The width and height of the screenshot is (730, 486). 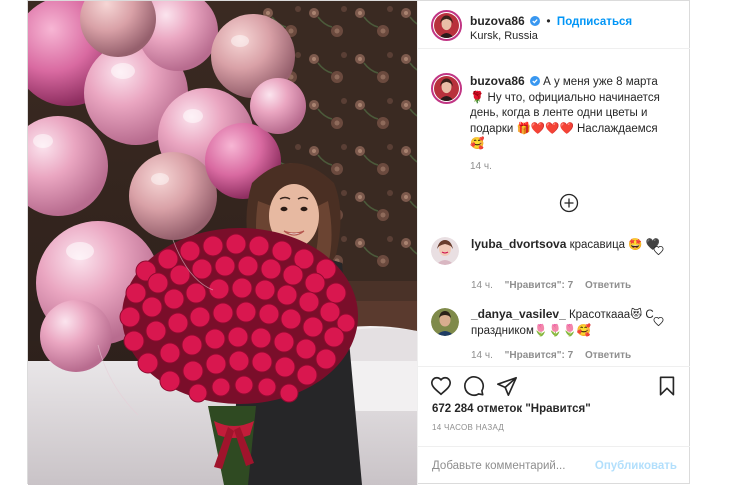 I want to click on post-location: Kursk, Russia, so click(x=504, y=36).